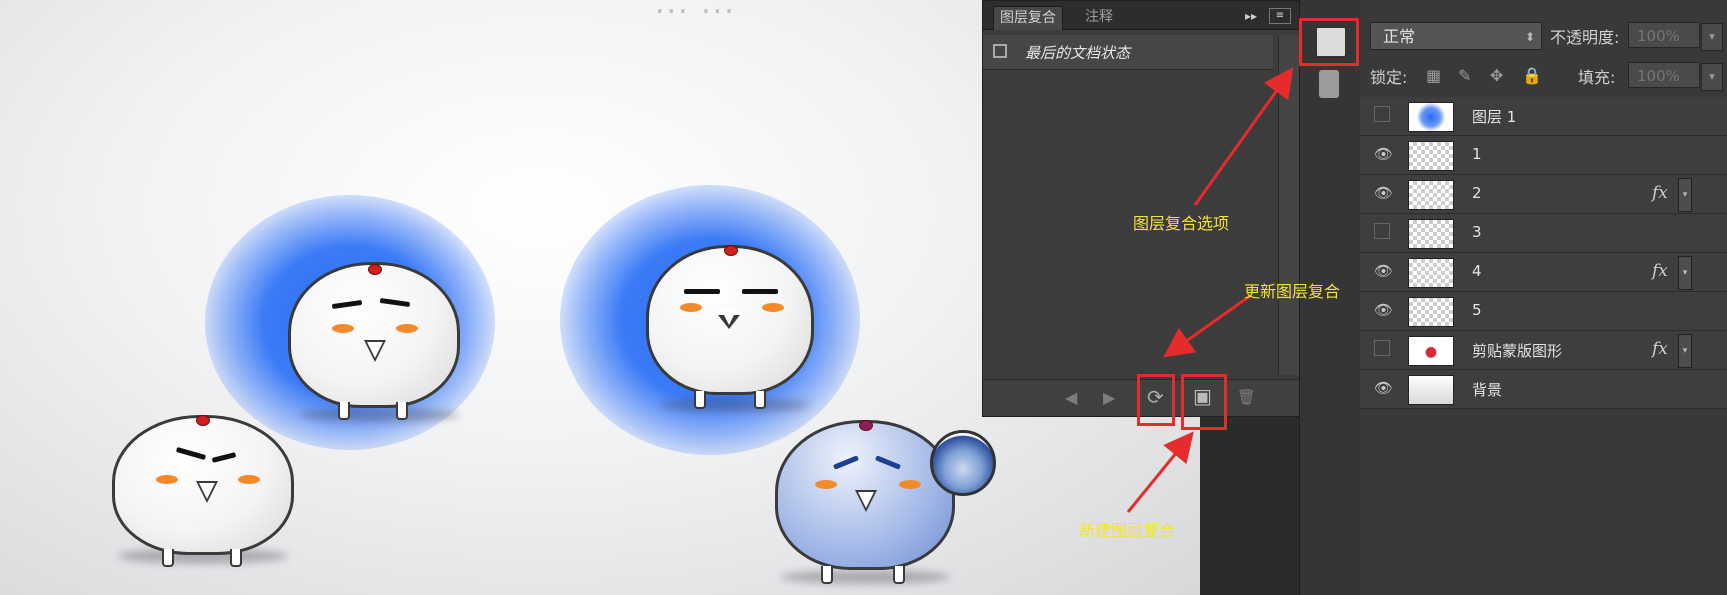 This screenshot has width=1727, height=595. Describe the element at coordinates (1000, 51) in the screenshot. I see `comp-state-icon` at that location.